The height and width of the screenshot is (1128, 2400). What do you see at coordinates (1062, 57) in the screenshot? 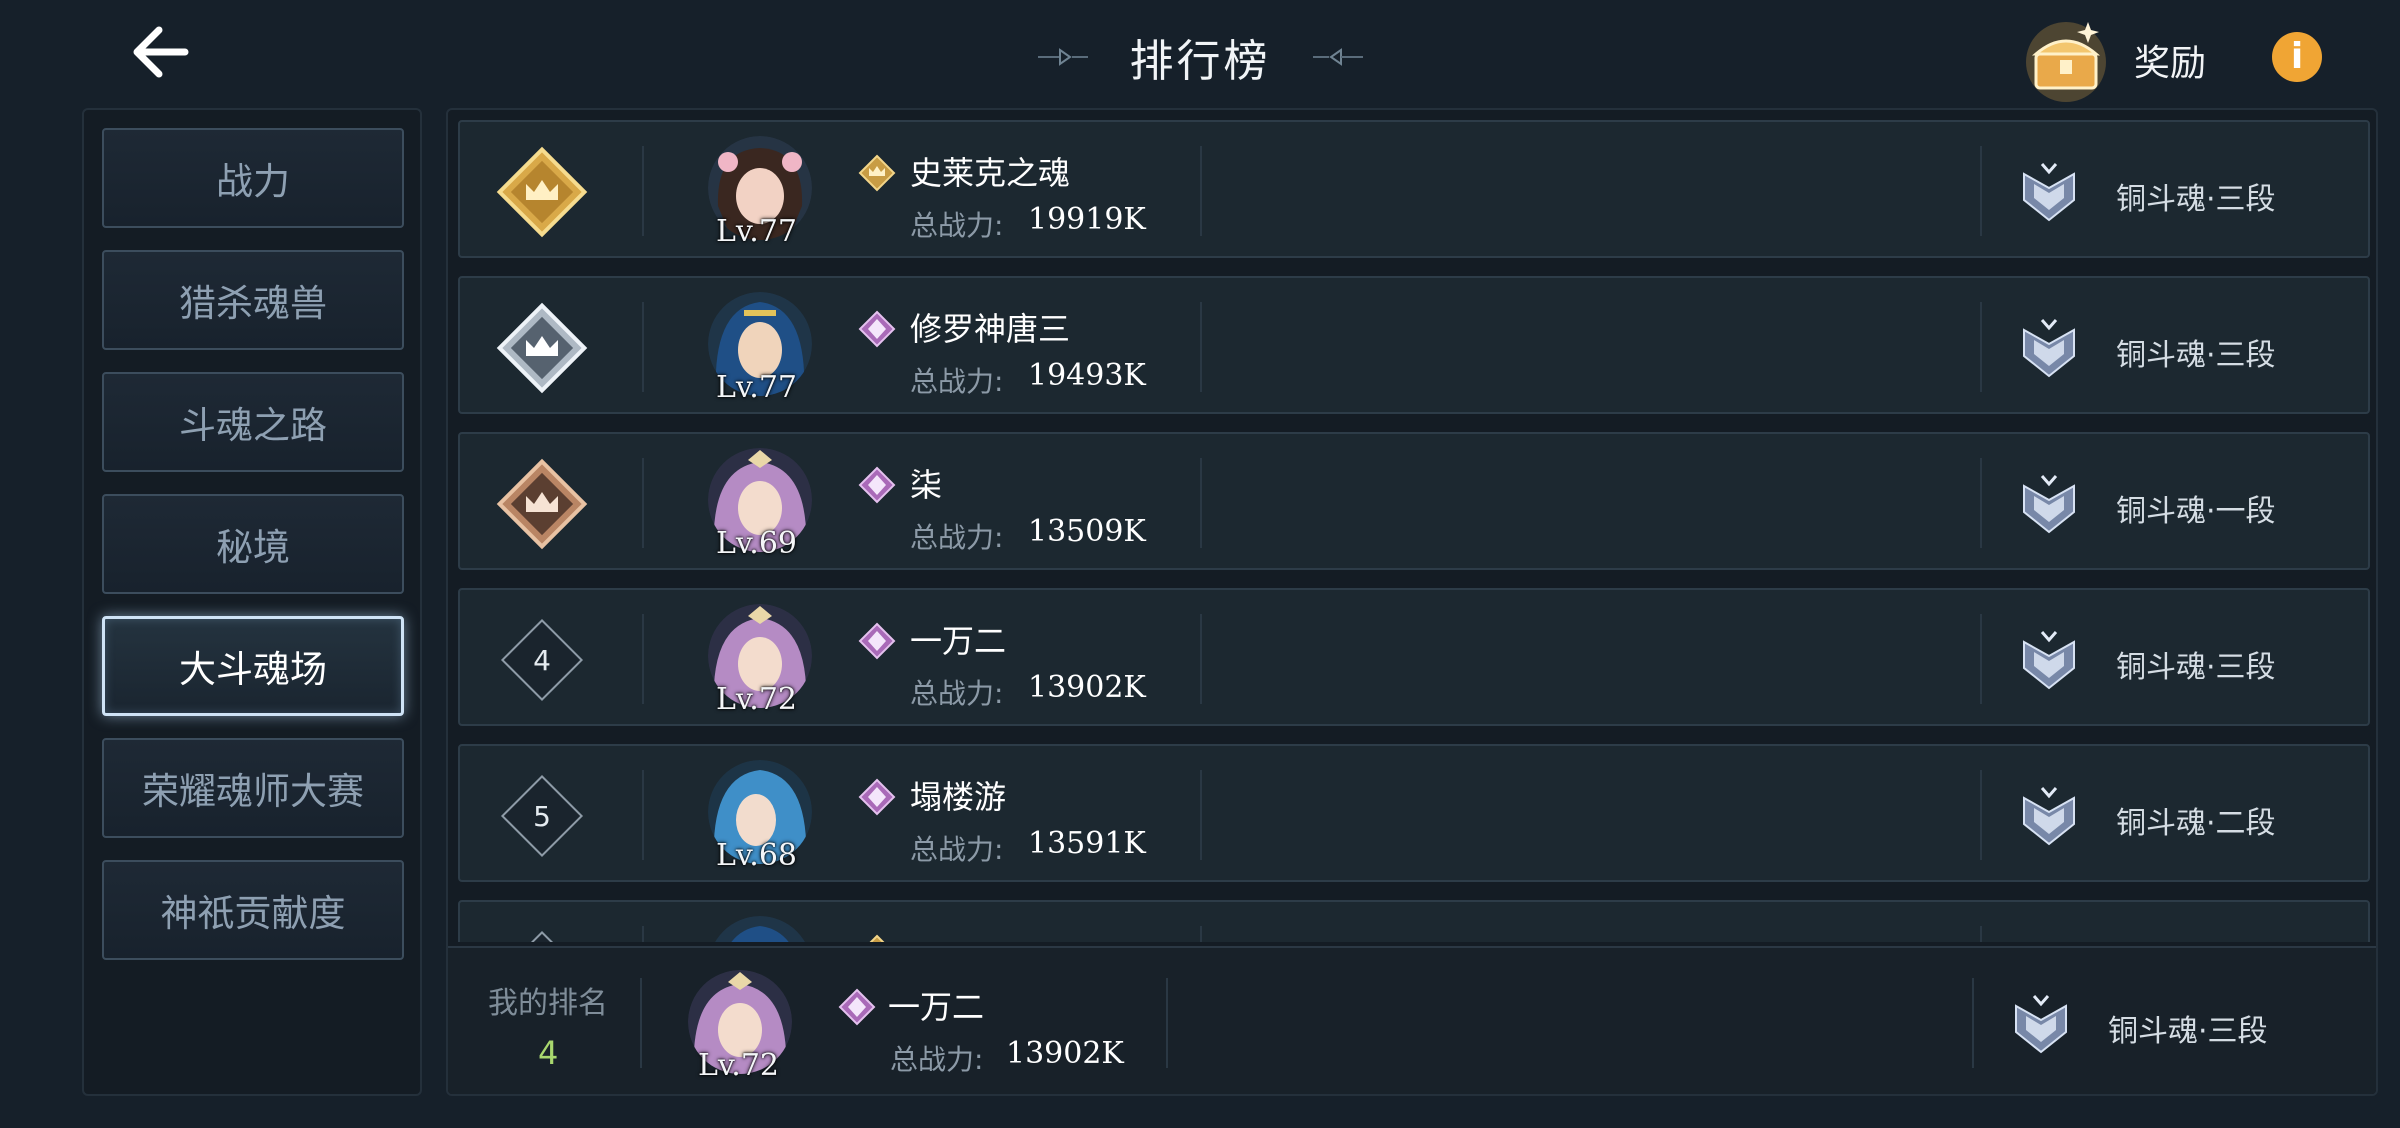
I see `title-ornament-left-icon` at bounding box center [1062, 57].